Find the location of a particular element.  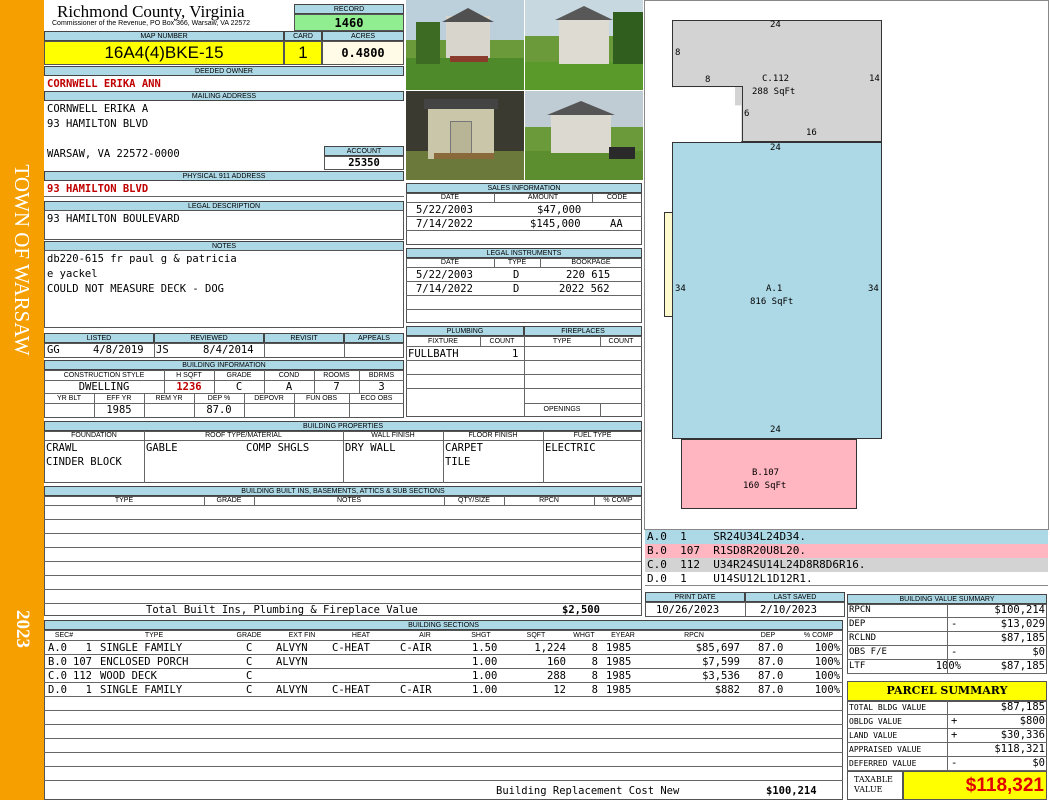

sec-4-grade: C is located at coordinates (249, 690).